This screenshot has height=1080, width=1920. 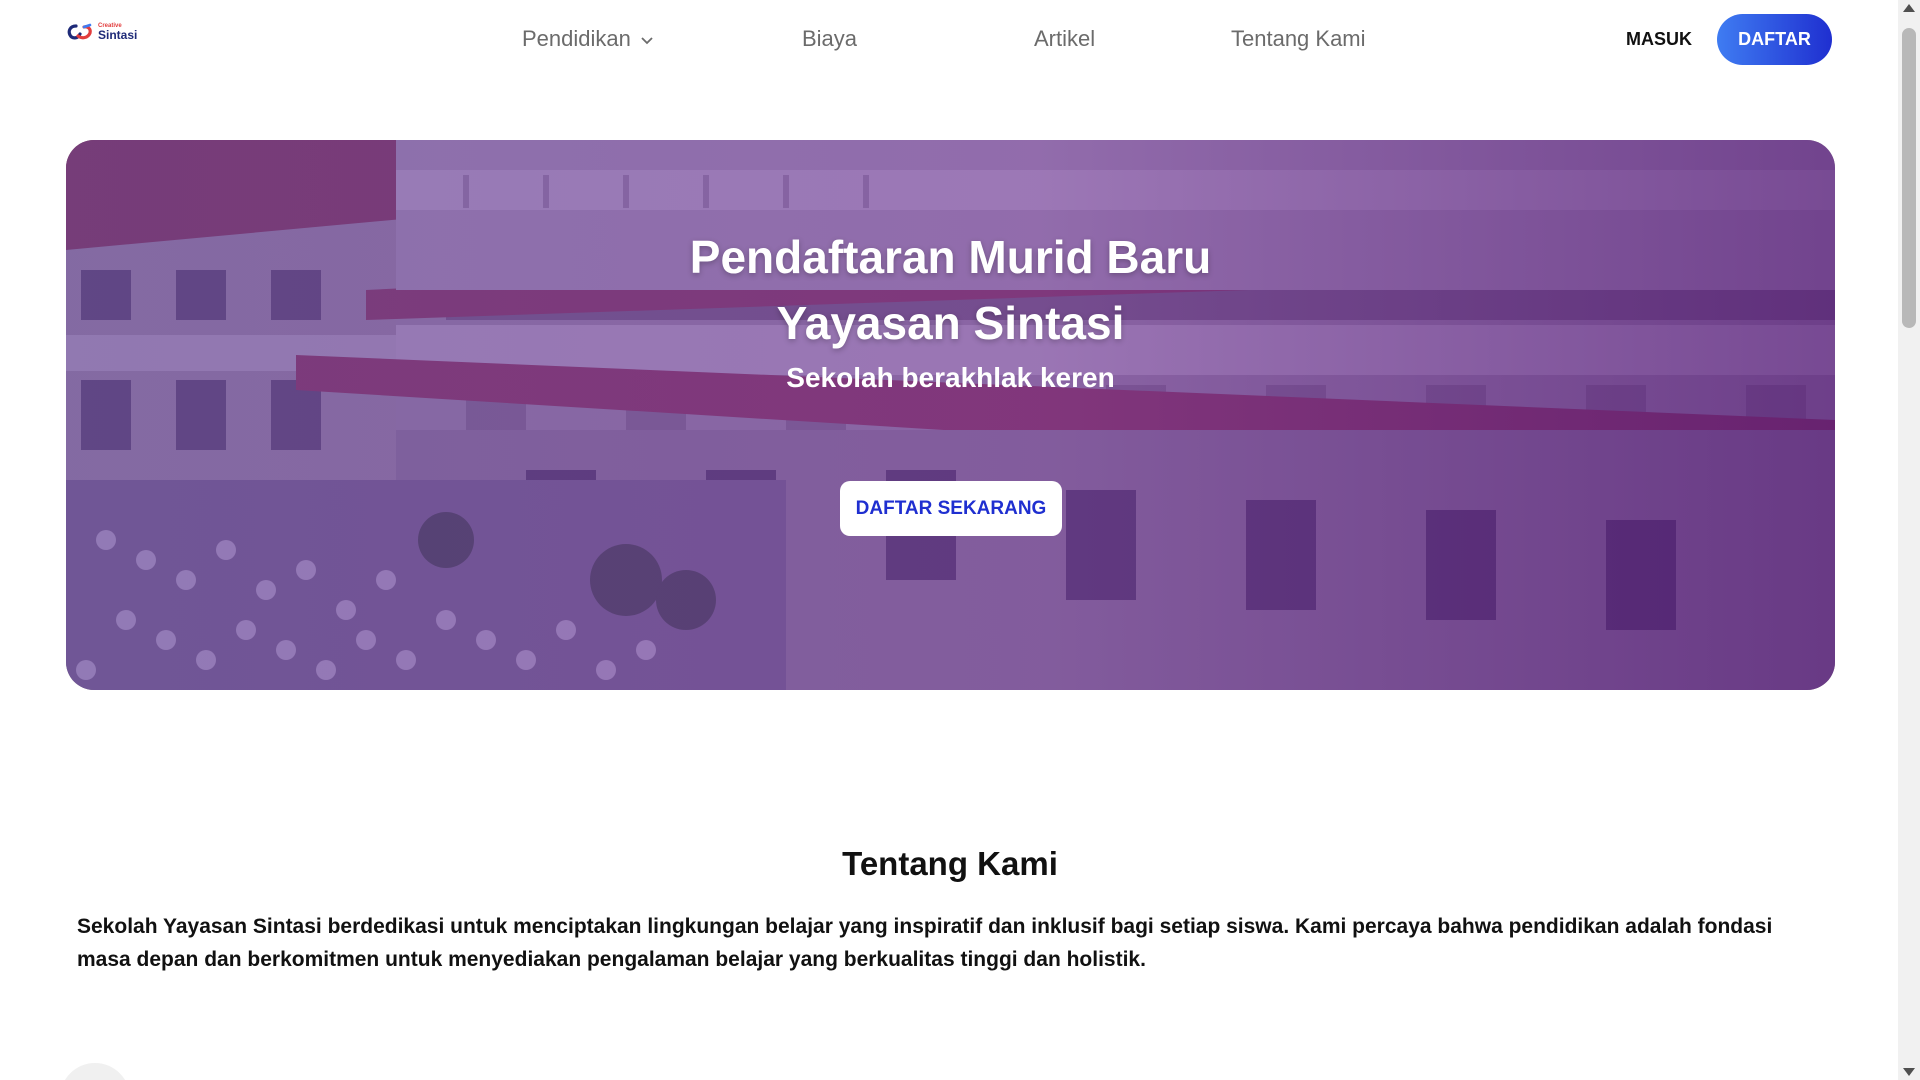 I want to click on nav-item-pendidikan: Pendidikan, so click(x=587, y=39).